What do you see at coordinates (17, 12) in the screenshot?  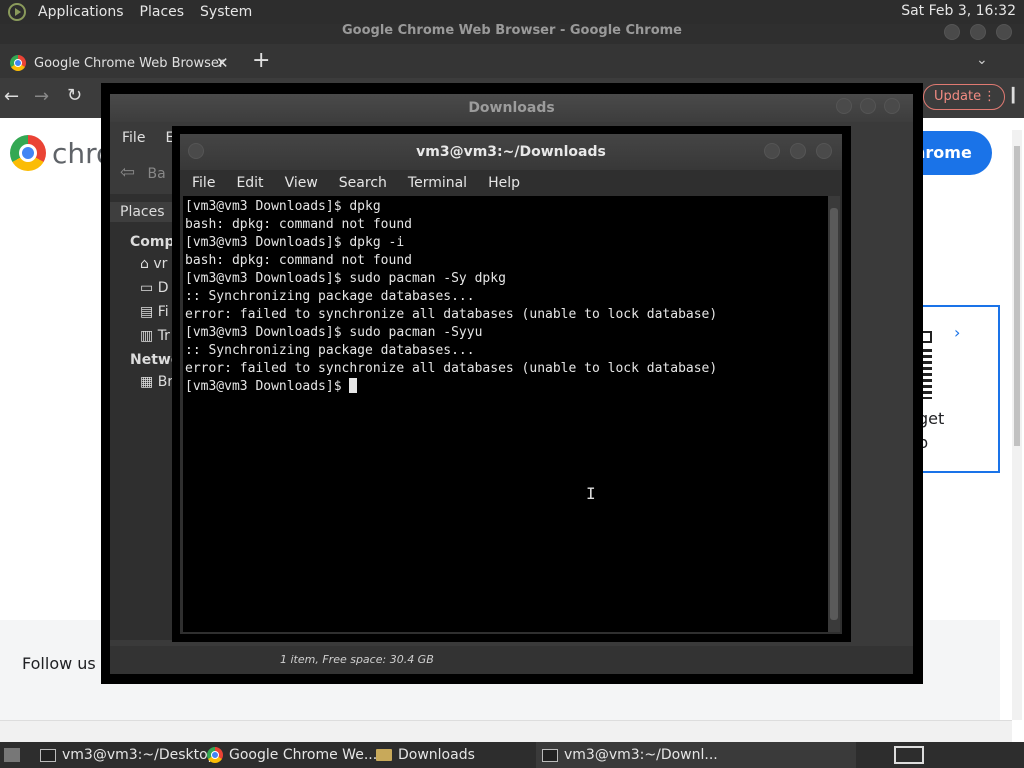 I see `distro-logo-icon` at bounding box center [17, 12].